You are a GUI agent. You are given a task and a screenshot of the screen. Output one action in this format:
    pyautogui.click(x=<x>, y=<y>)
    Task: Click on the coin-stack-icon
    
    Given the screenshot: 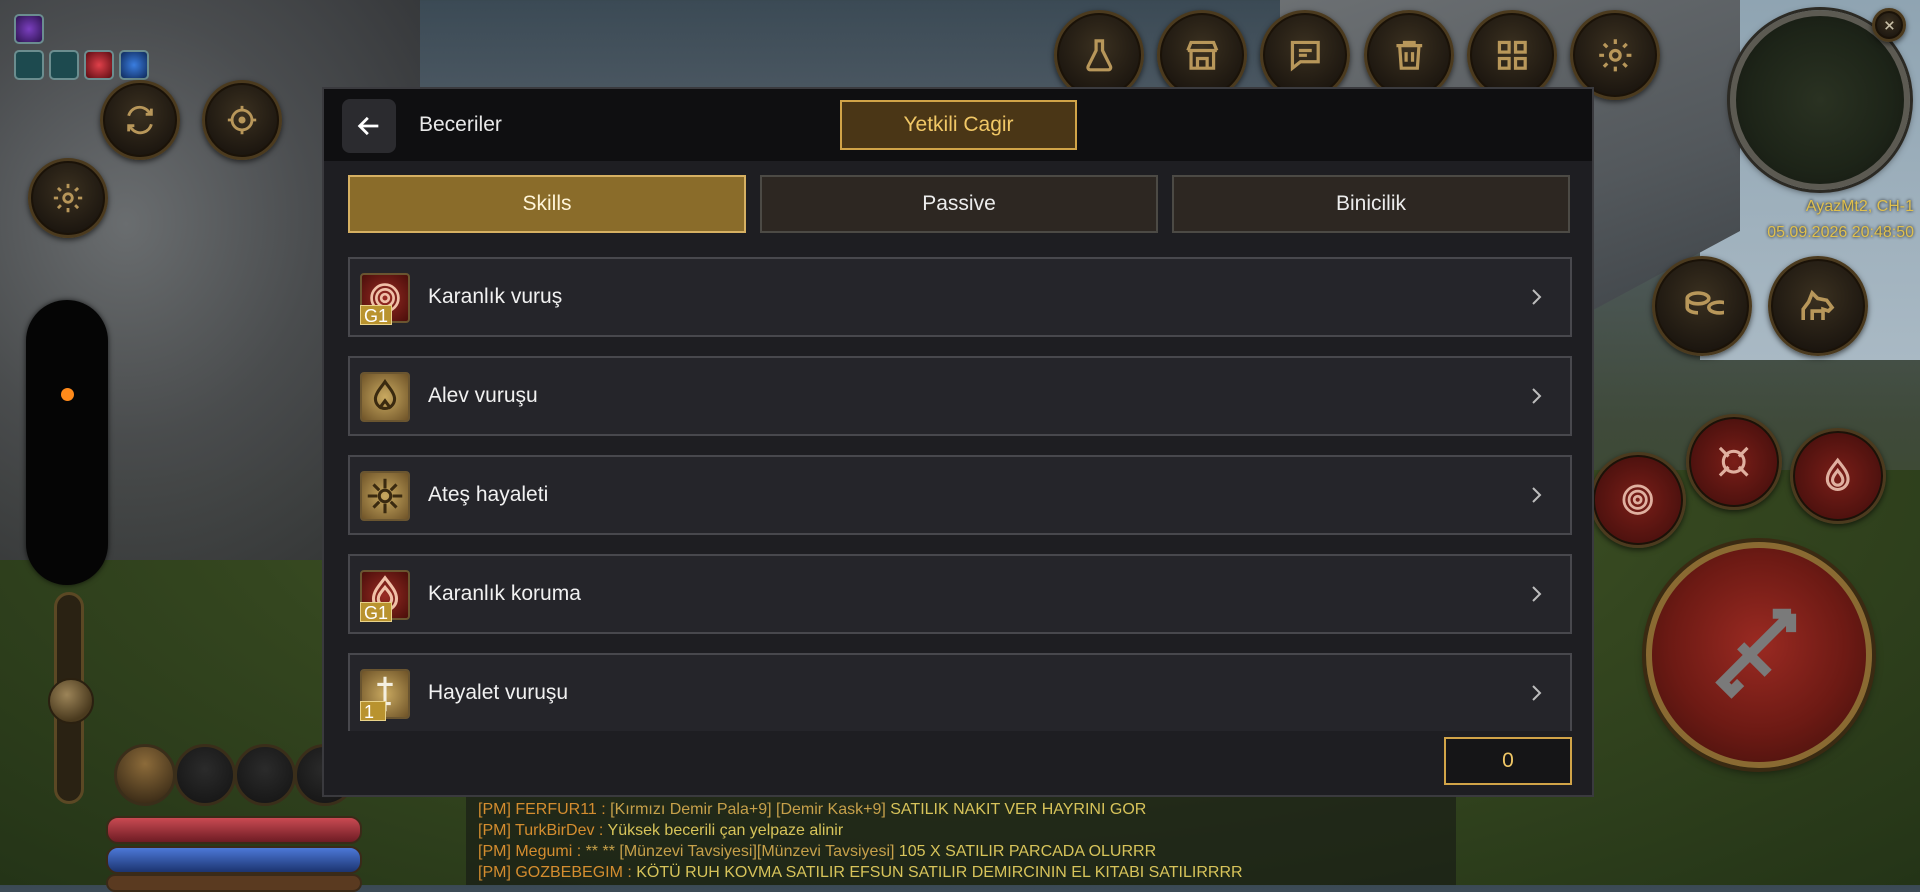 What is the action you would take?
    pyautogui.click(x=1704, y=303)
    